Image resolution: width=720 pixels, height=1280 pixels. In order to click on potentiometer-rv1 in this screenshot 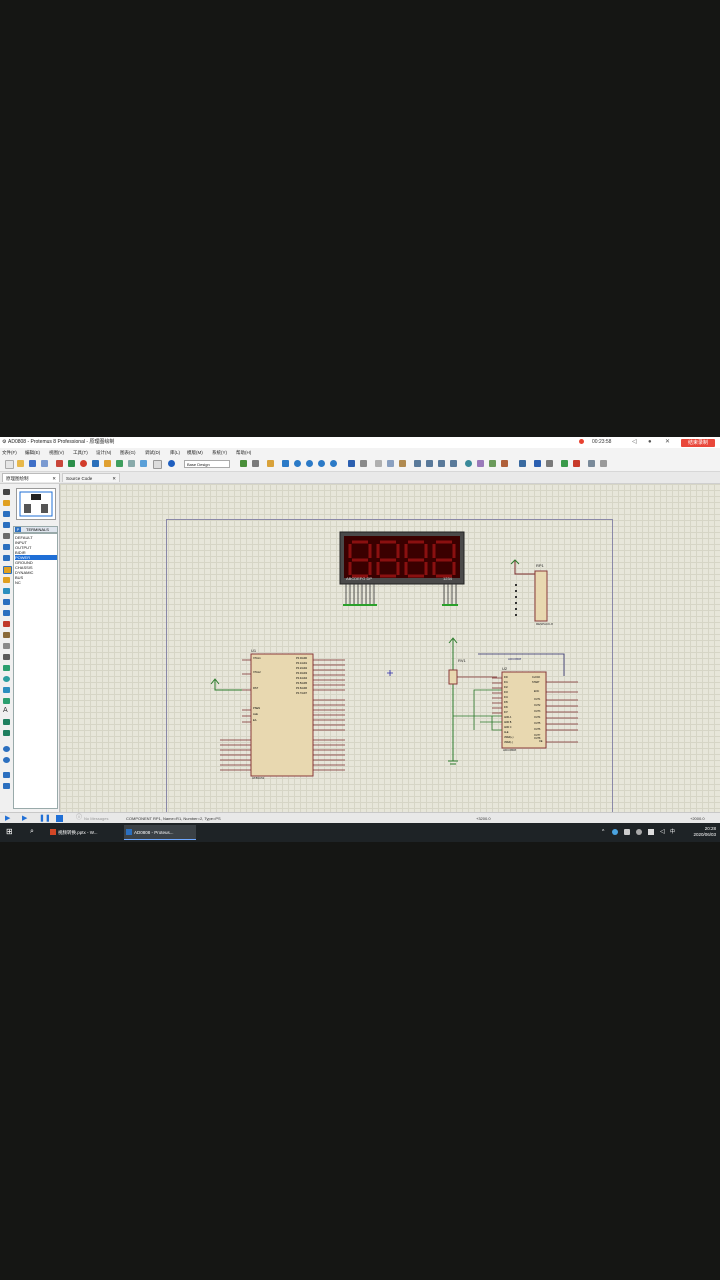, I will do `click(472, 701)`.